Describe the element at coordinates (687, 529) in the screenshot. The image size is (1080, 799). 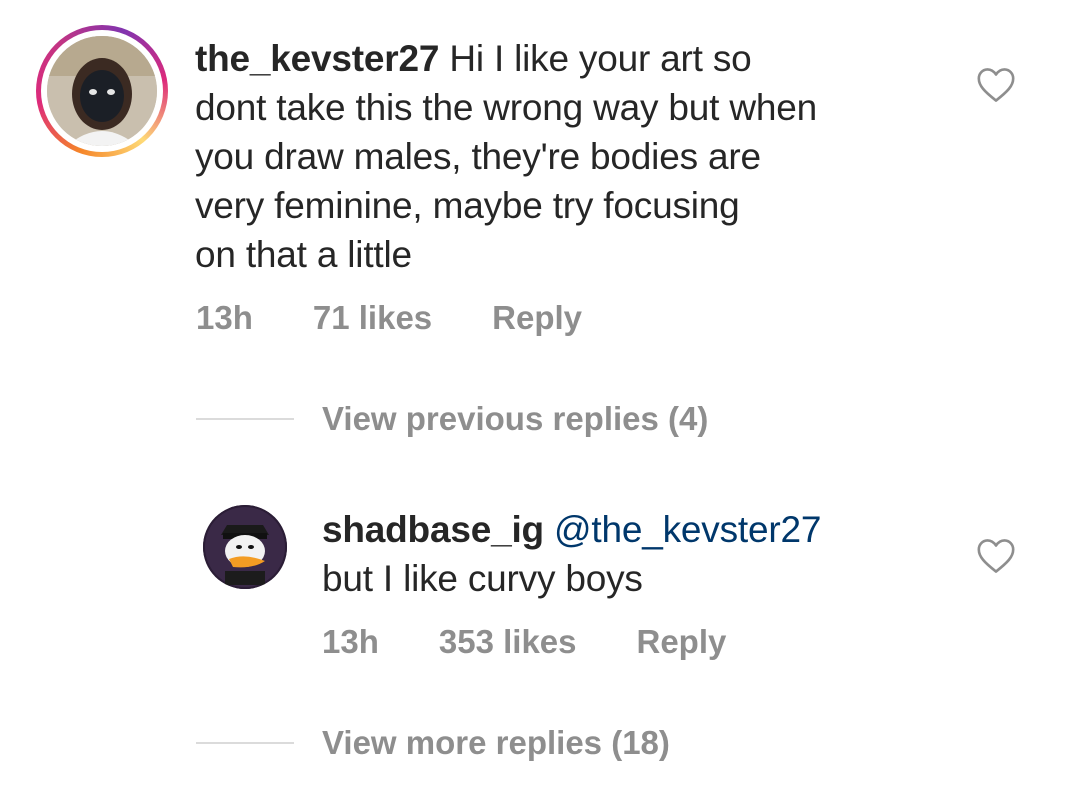
I see `reply-mention-link: @the_kevster27` at that location.